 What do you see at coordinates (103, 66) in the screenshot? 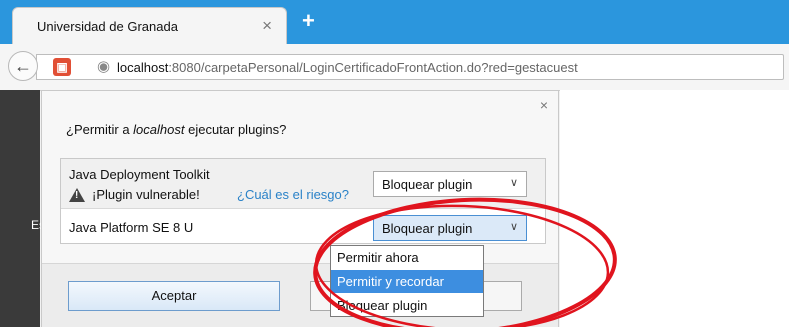
I see `globe-icon: ◉` at bounding box center [103, 66].